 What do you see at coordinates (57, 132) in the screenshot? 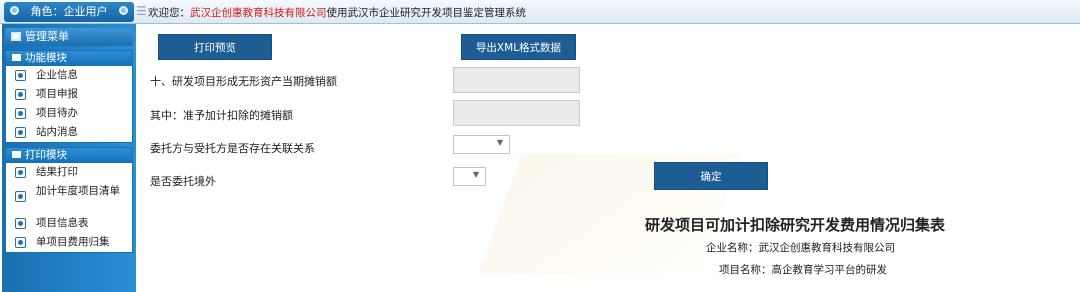
I see `sidebar-item-label: 站内消息` at bounding box center [57, 132].